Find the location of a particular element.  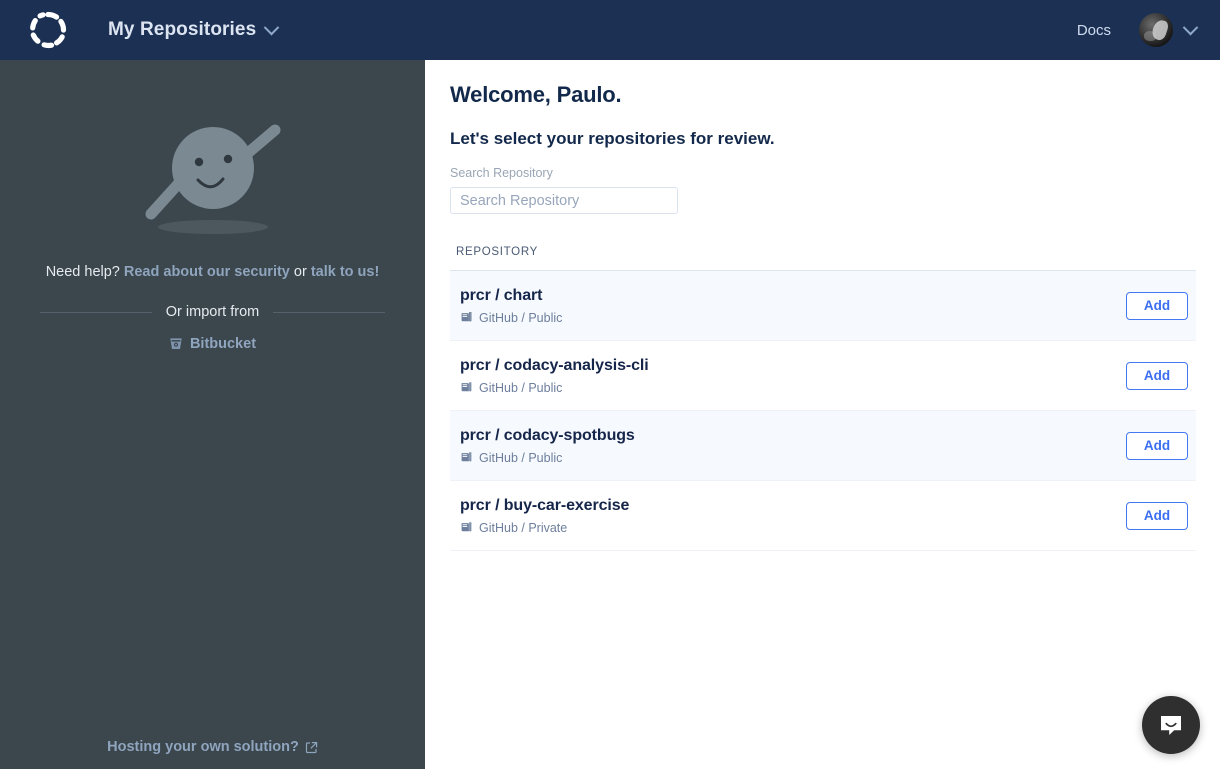

user-menu is located at coordinates (1169, 30).